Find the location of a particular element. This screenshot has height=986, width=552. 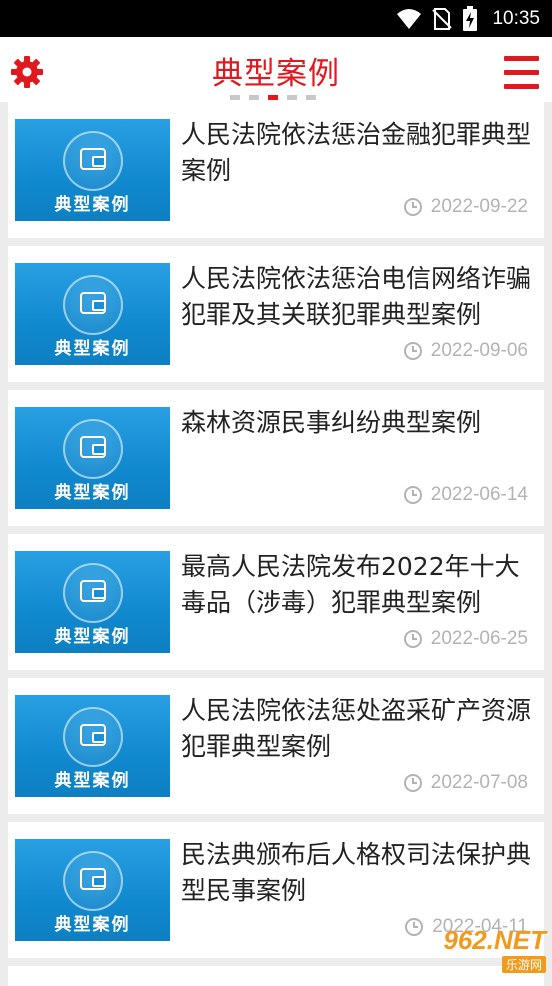

case-card: 典型案例 人民法院依法惩治金融犯罪典型案例 2022-09-22 is located at coordinates (276, 170).